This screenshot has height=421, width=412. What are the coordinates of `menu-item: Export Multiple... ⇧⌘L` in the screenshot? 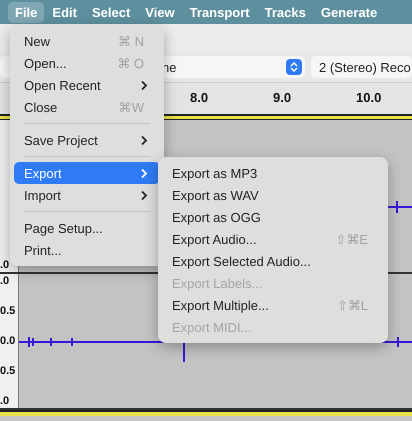 It's located at (273, 305).